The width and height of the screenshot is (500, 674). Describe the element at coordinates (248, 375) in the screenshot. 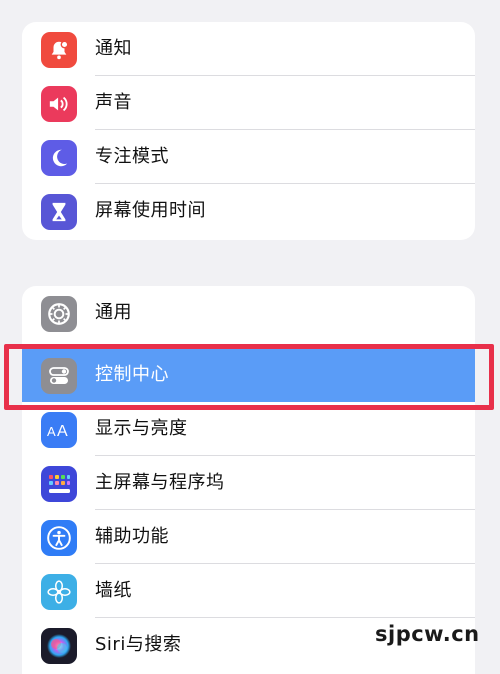

I see `settings-row-control-center: 控制中心` at that location.